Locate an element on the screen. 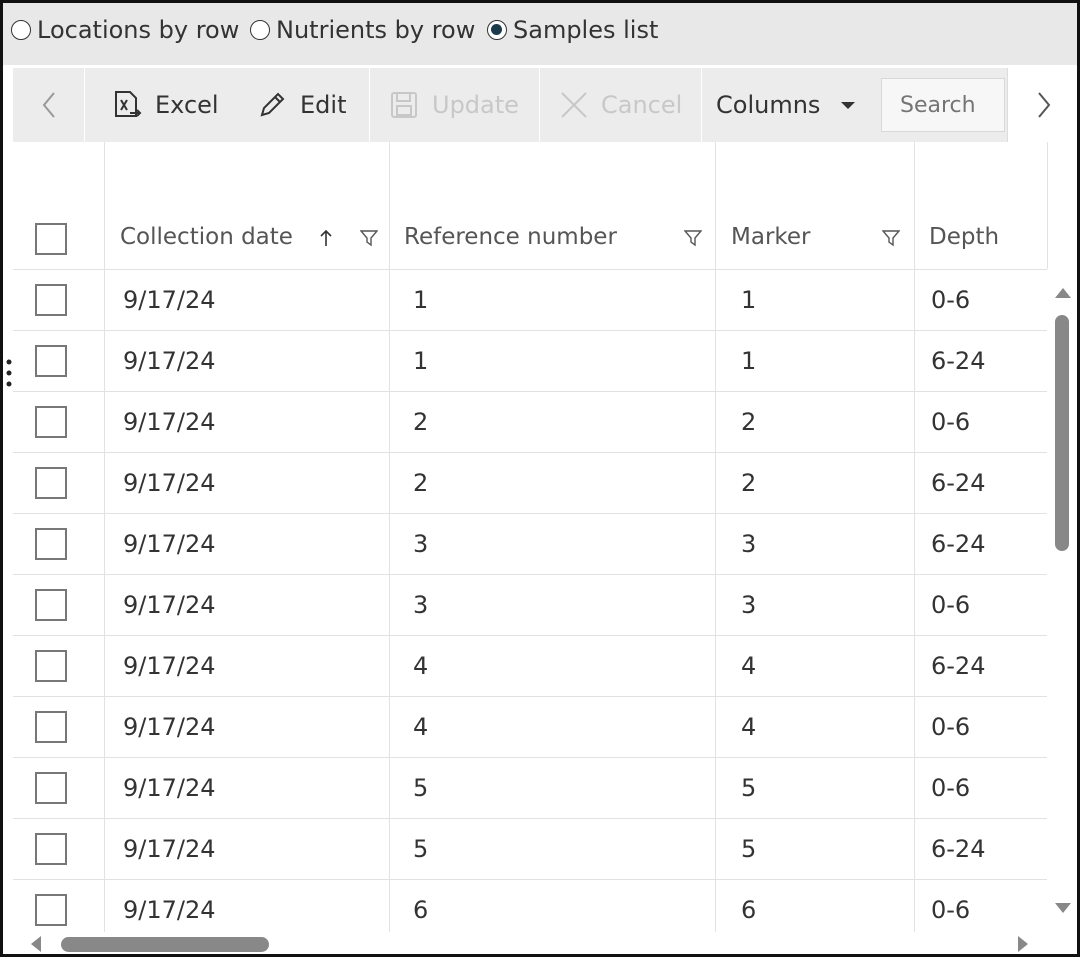 The image size is (1080, 974). toolbar-scroll-left-button is located at coordinates (48, 105).